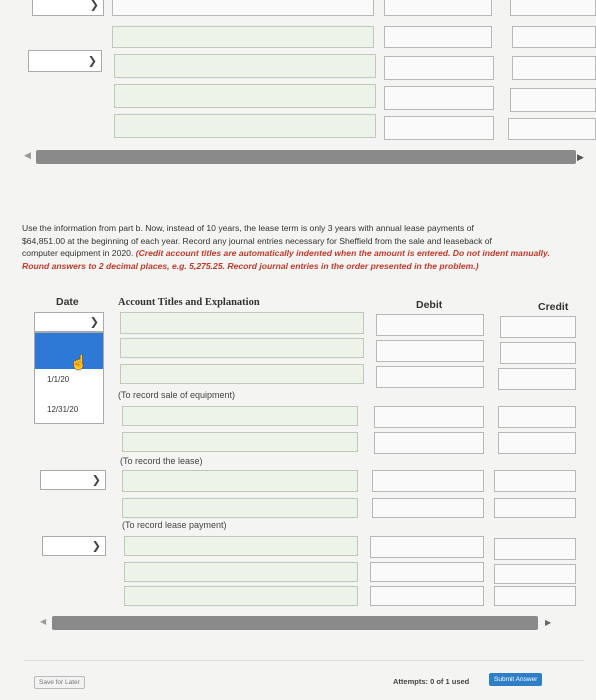  What do you see at coordinates (73, 480) in the screenshot?
I see `date-select-3: ❯` at bounding box center [73, 480].